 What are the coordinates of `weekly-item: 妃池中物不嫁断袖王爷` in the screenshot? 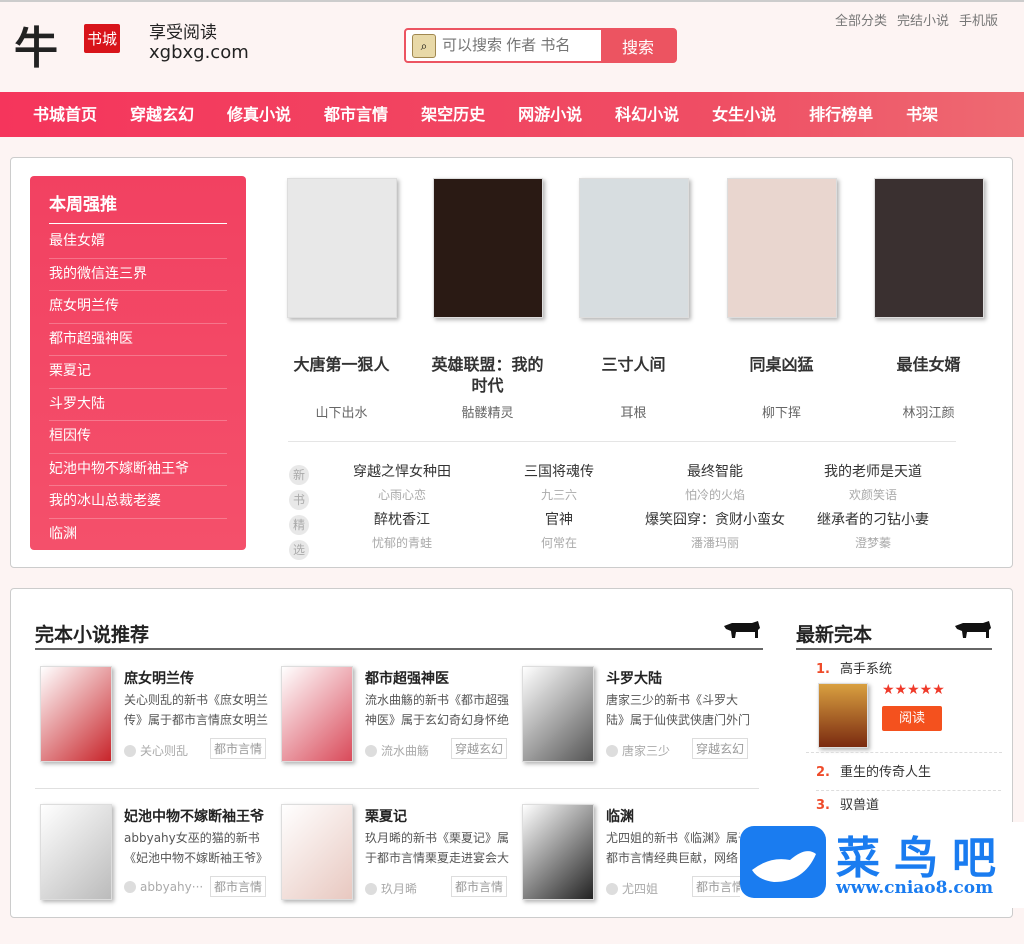 It's located at (138, 470).